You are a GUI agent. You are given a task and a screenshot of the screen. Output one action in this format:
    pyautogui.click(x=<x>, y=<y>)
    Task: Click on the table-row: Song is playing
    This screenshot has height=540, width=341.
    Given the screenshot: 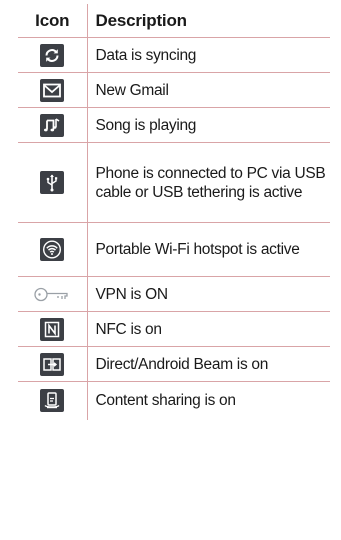 What is the action you would take?
    pyautogui.click(x=174, y=125)
    